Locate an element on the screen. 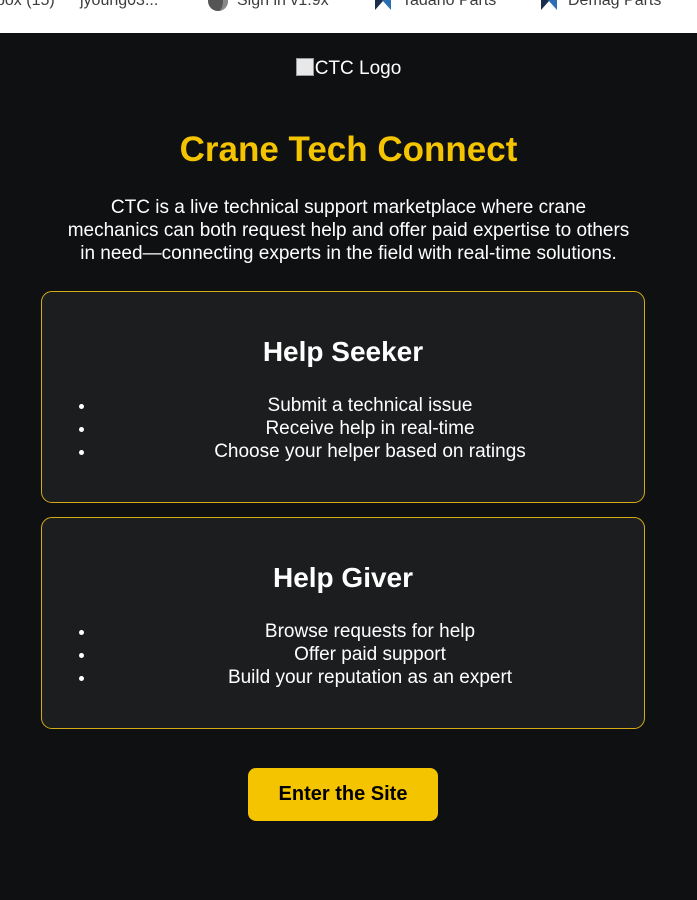  bookmark-inbox: box (15) is located at coordinates (27, 6).